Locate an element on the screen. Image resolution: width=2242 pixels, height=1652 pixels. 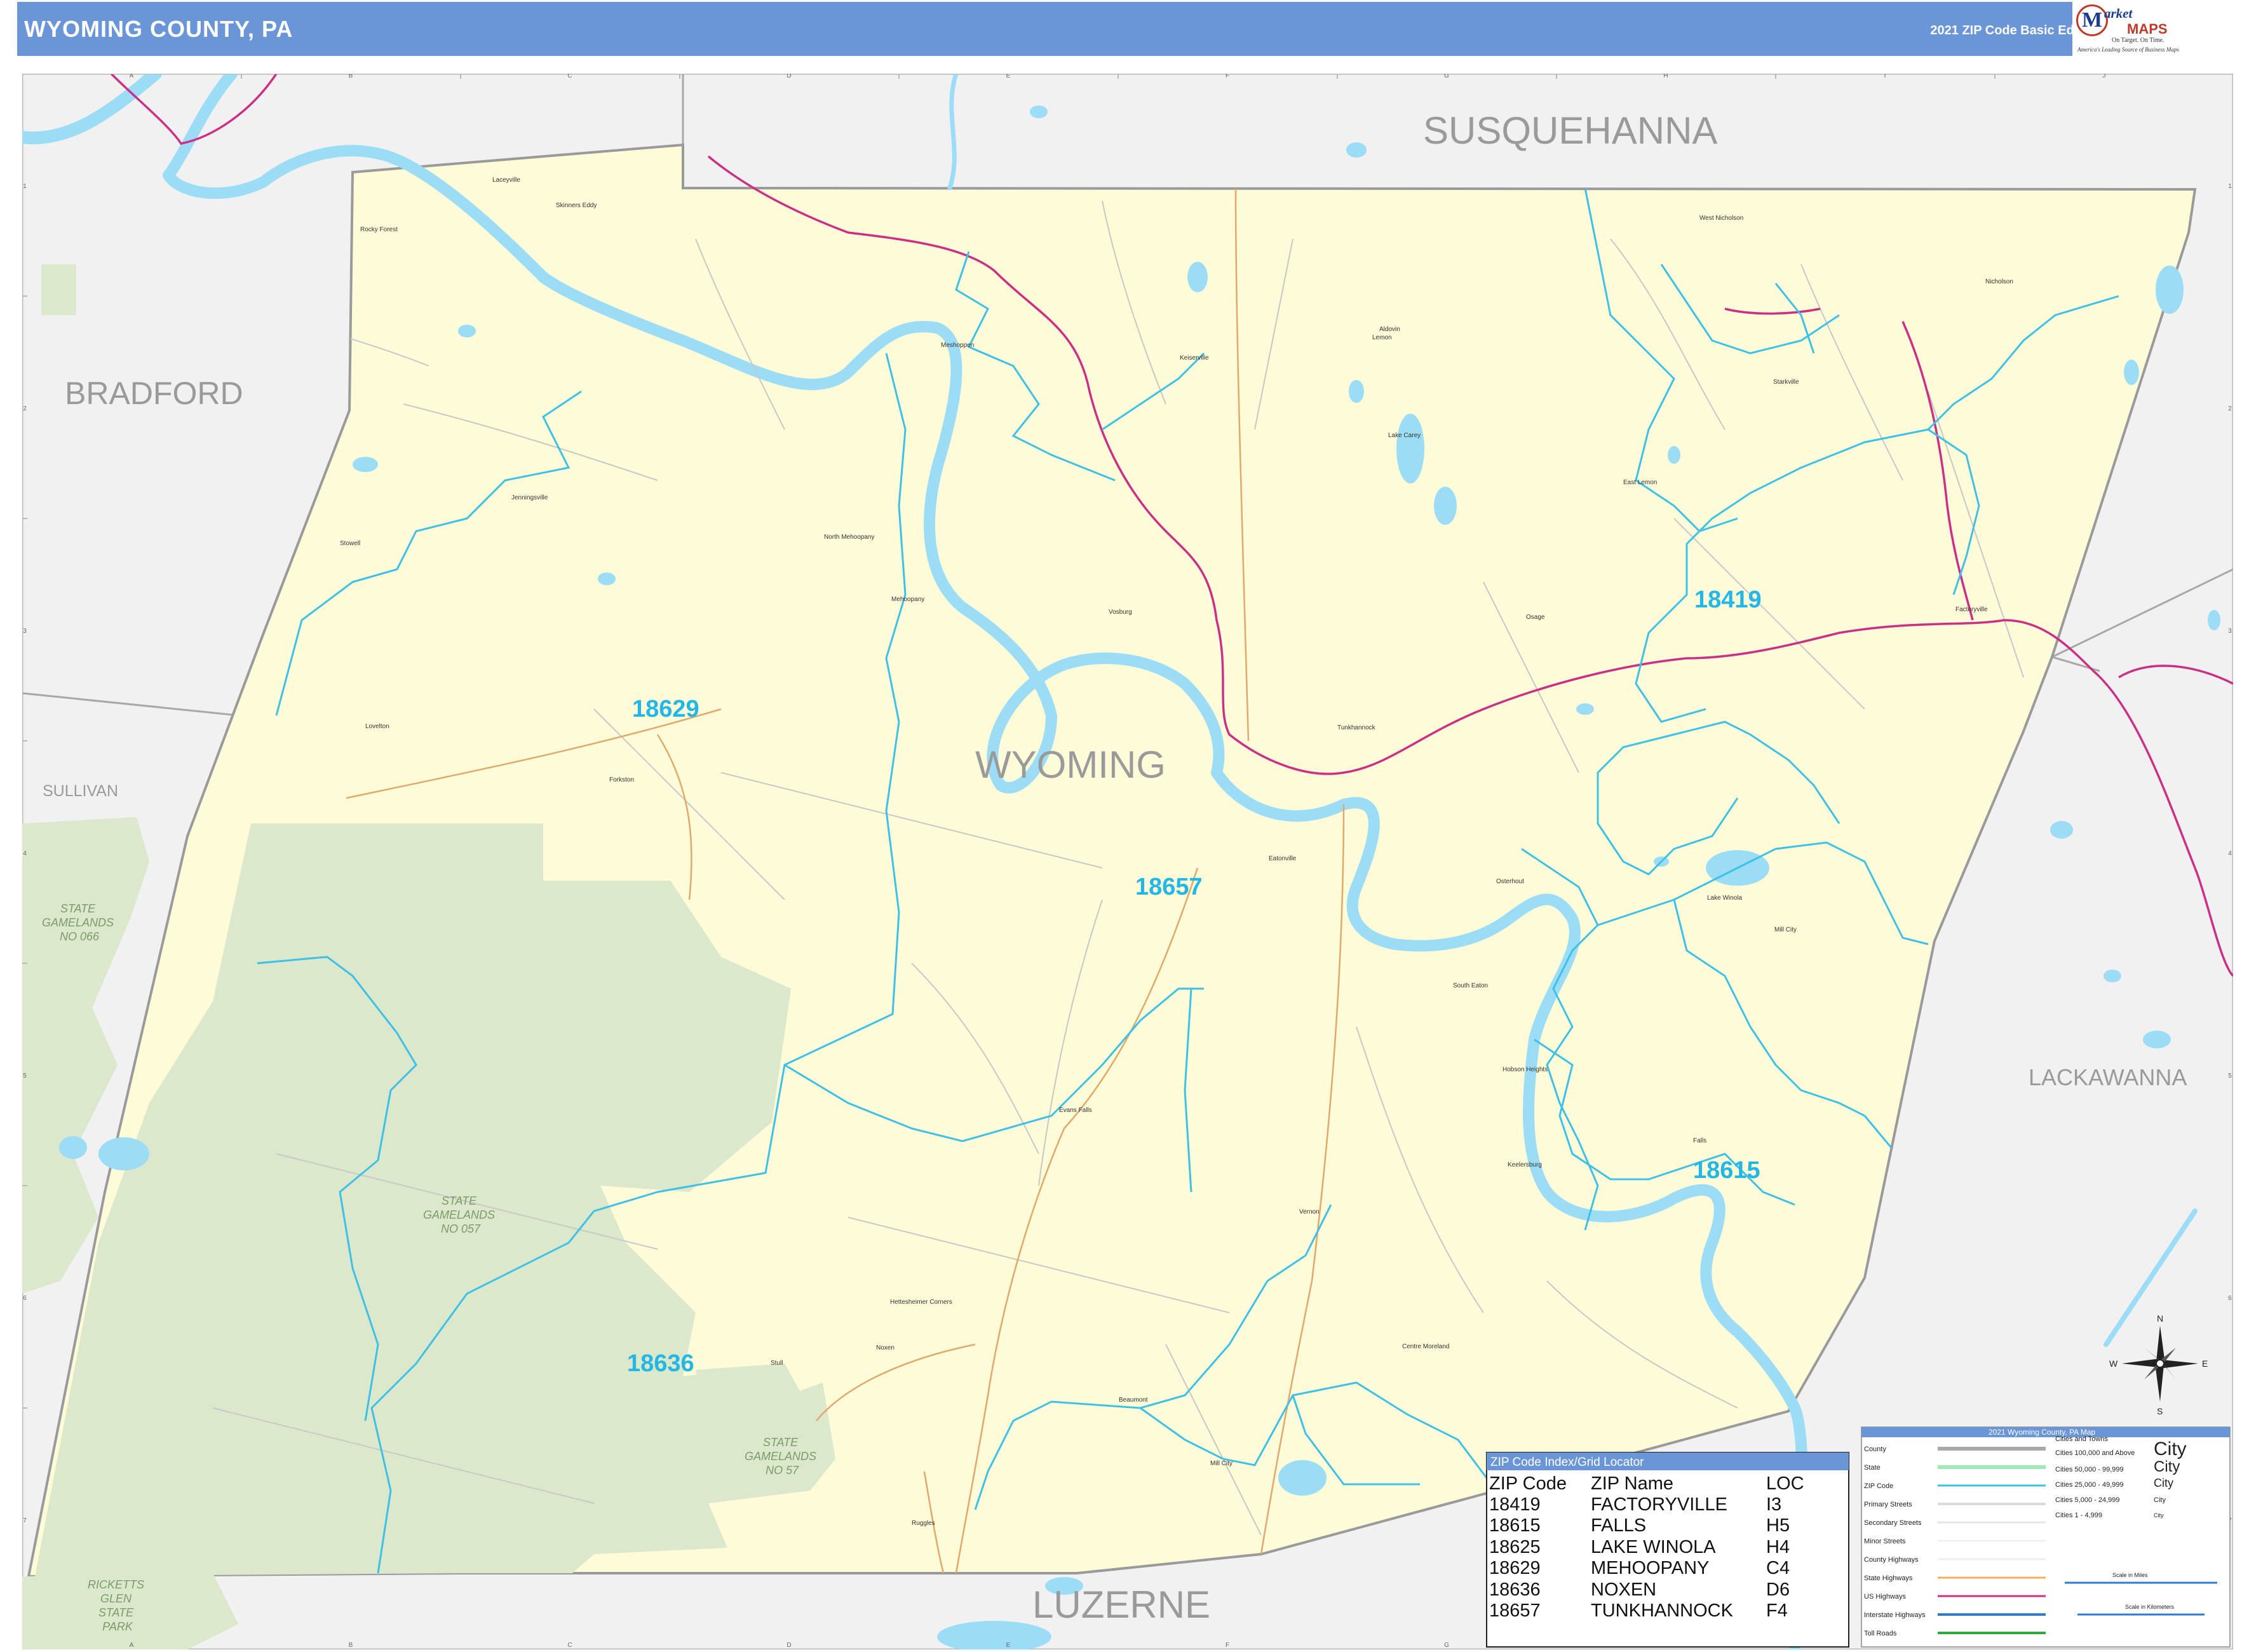
grid-col-d-bottom: D is located at coordinates (789, 1646).